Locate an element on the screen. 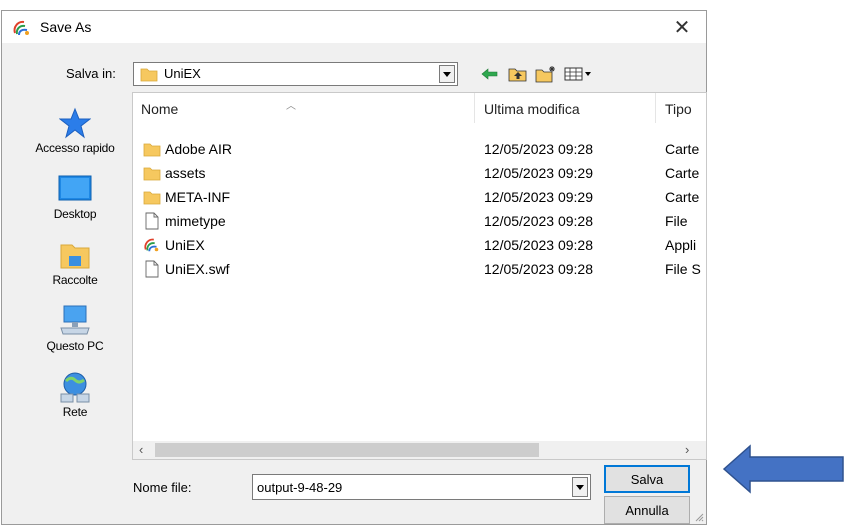  column-header-modified: Ultima modifica is located at coordinates (532, 109).